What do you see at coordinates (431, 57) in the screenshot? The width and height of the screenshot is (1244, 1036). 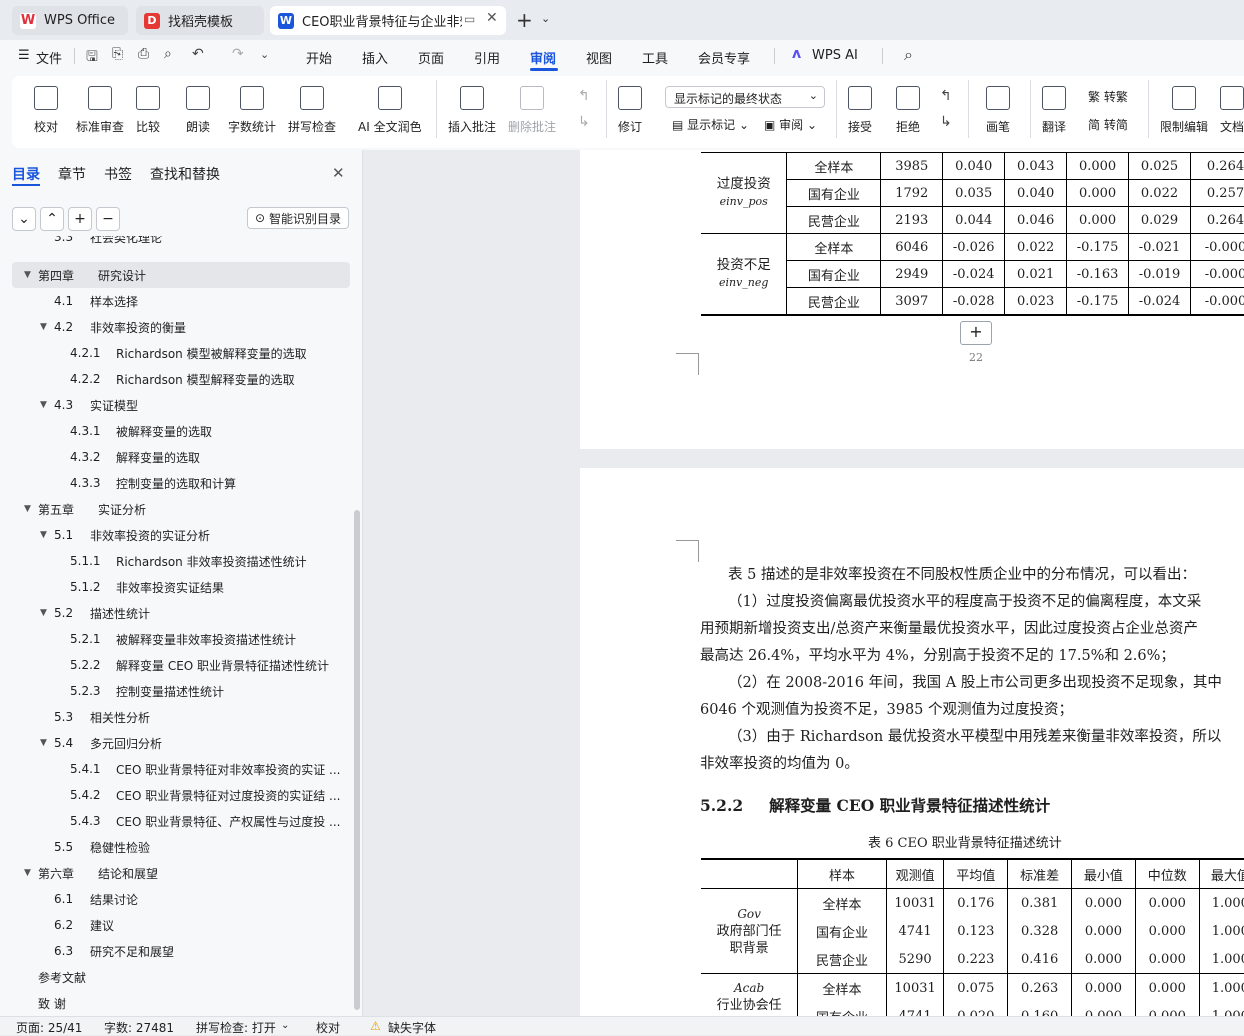 I see `menu-item-page: 页面` at bounding box center [431, 57].